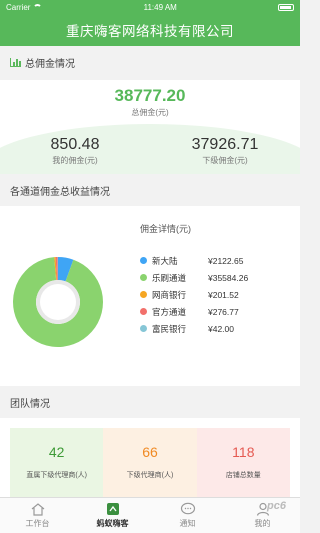 Image resolution: width=320 pixels, height=533 pixels. I want to click on app-title: 重庆嗨客网络科技有限公司, so click(150, 30).